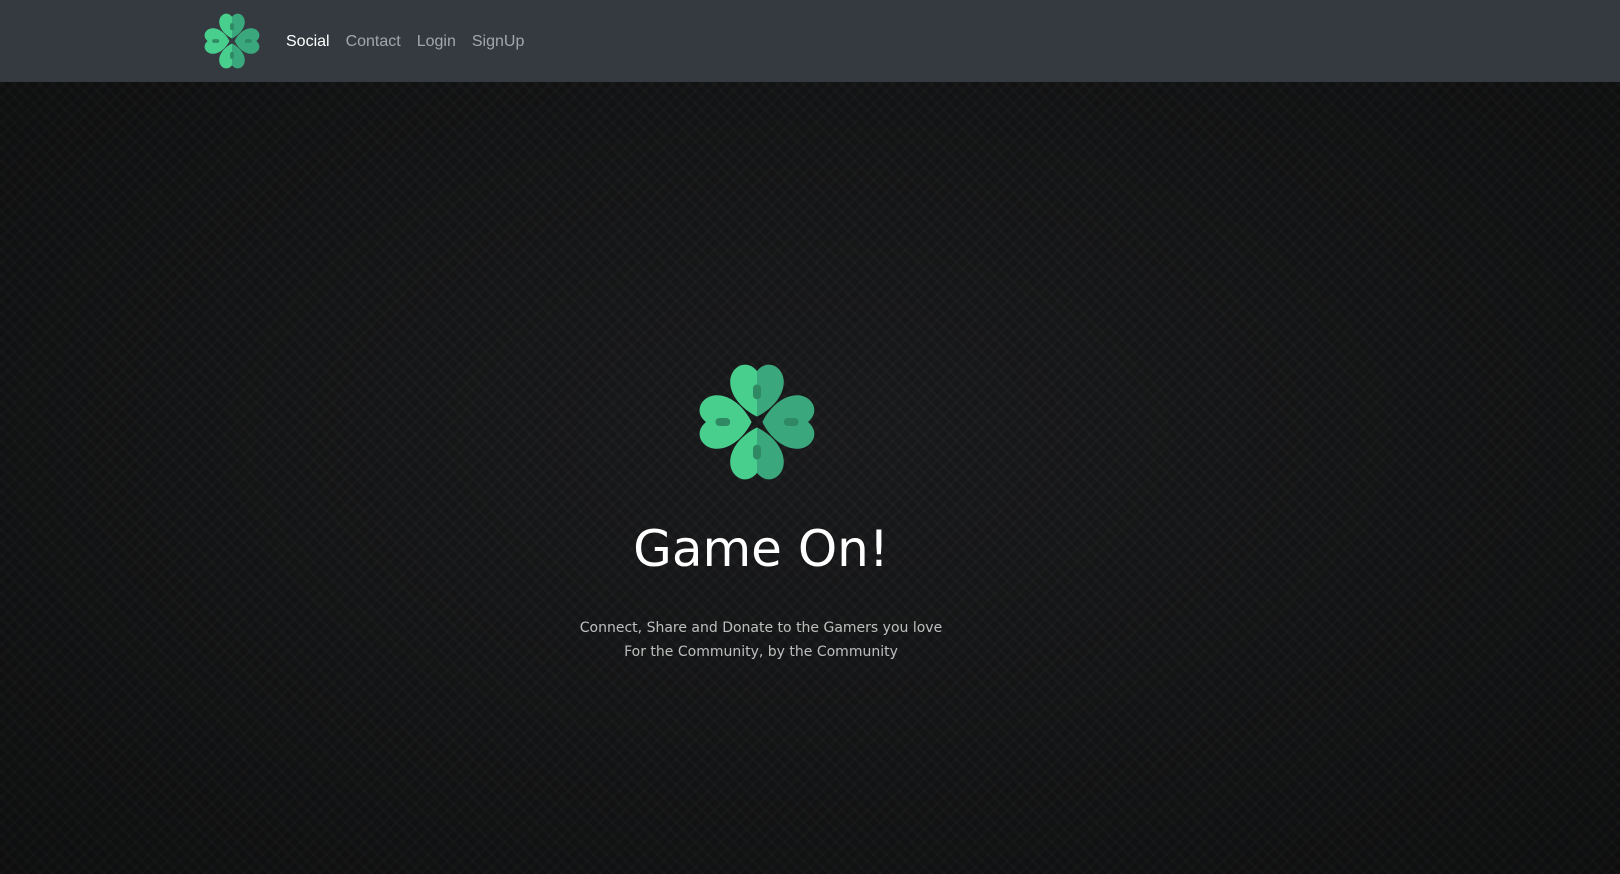  I want to click on hero-subtitle-line-2: For the Community, by the Community, so click(761, 652).